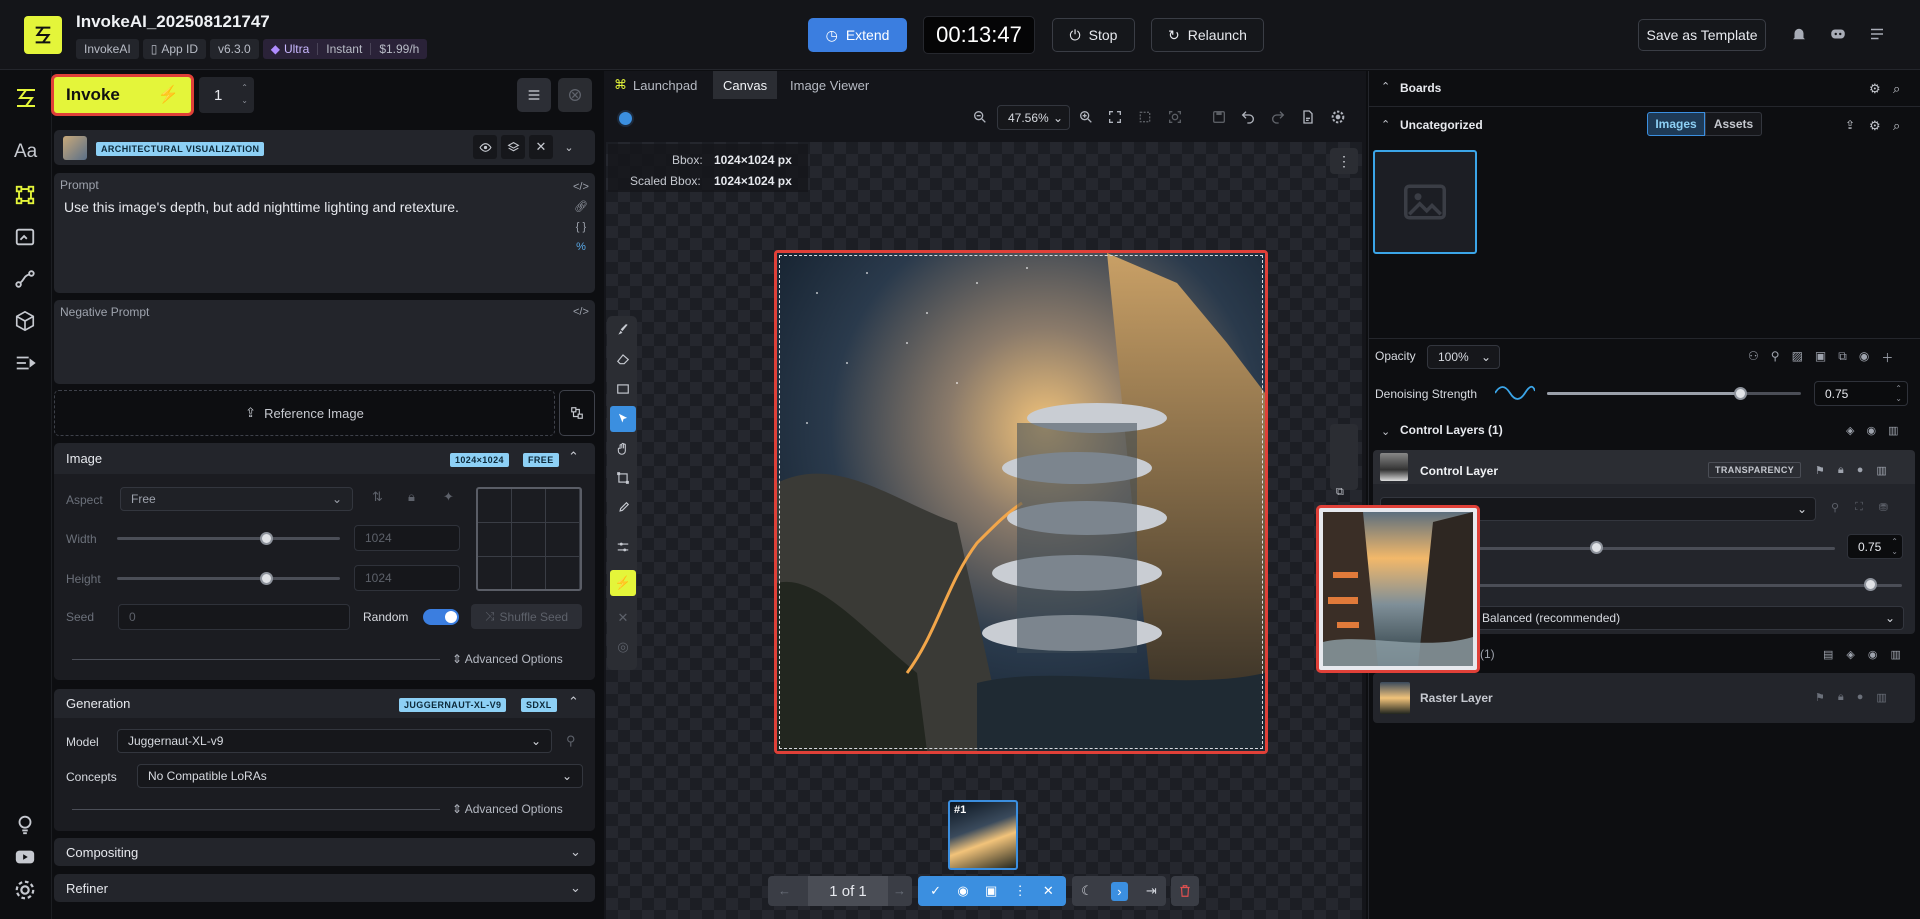 The image size is (1920, 919). I want to click on model-select: Juggernaut-XL-v9 ⌄, so click(334, 741).